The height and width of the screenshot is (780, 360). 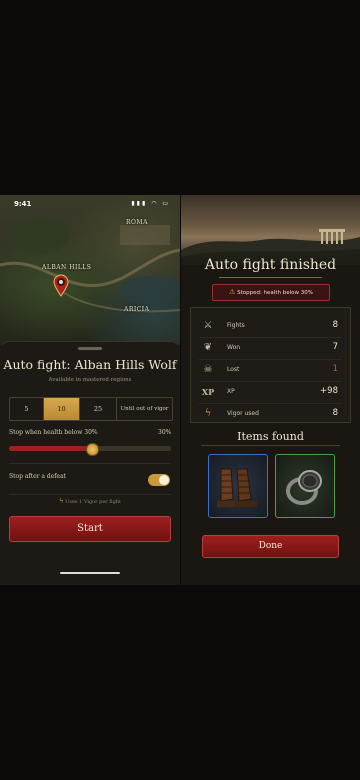 I want to click on stat-row-fights: ⚔ Fights 8, so click(x=270, y=326).